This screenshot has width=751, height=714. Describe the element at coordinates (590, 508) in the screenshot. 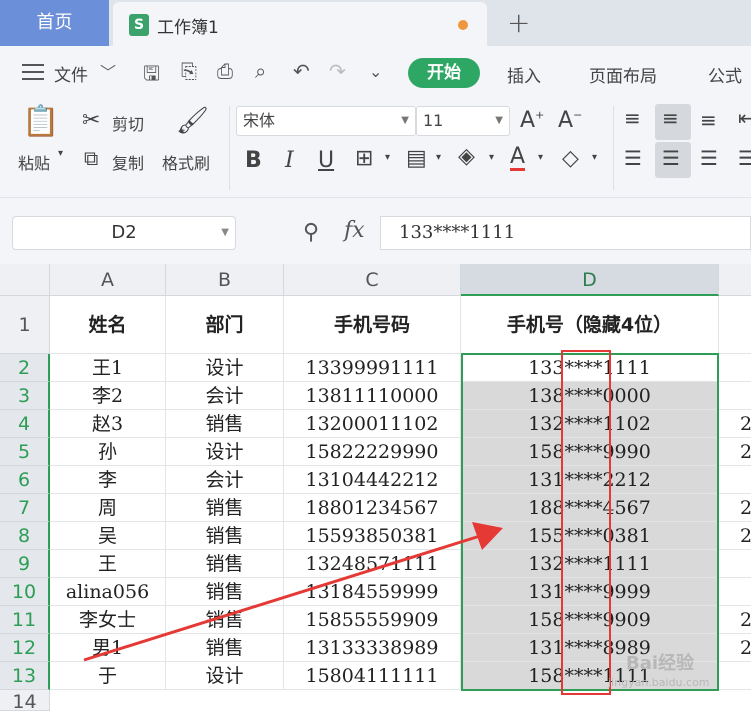

I see `cell-masked-phone: 188****4567` at that location.